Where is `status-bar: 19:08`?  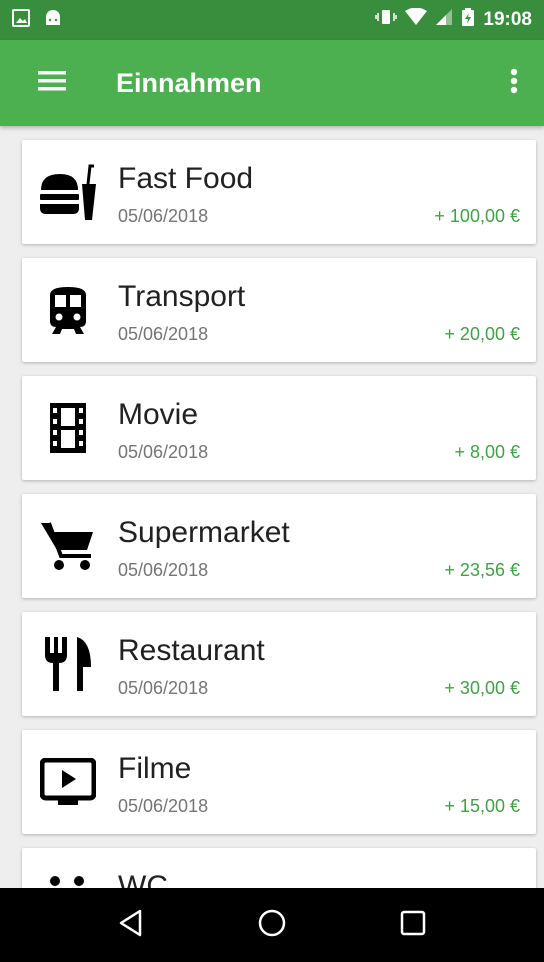
status-bar: 19:08 is located at coordinates (272, 20).